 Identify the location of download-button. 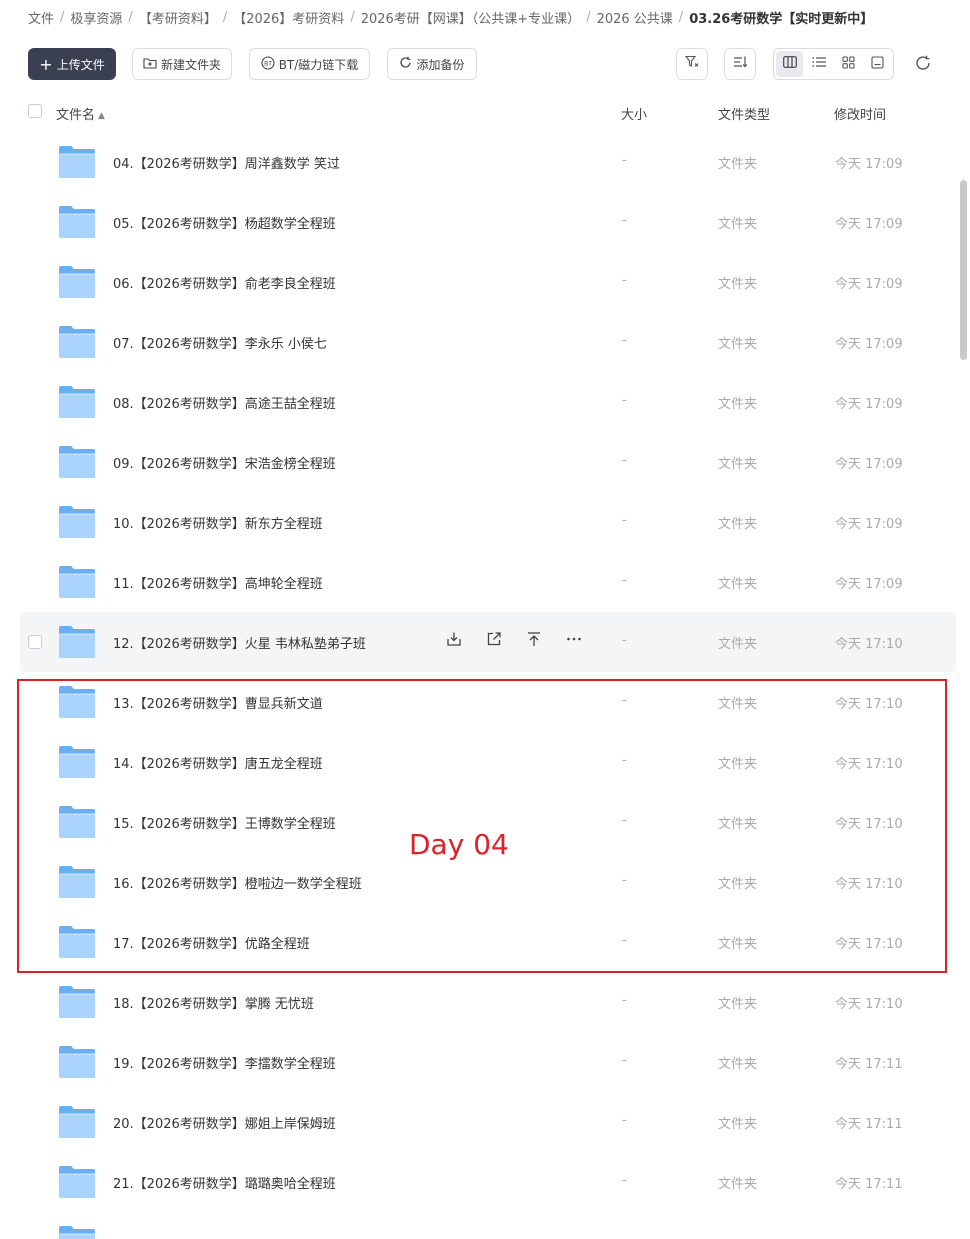
(454, 641).